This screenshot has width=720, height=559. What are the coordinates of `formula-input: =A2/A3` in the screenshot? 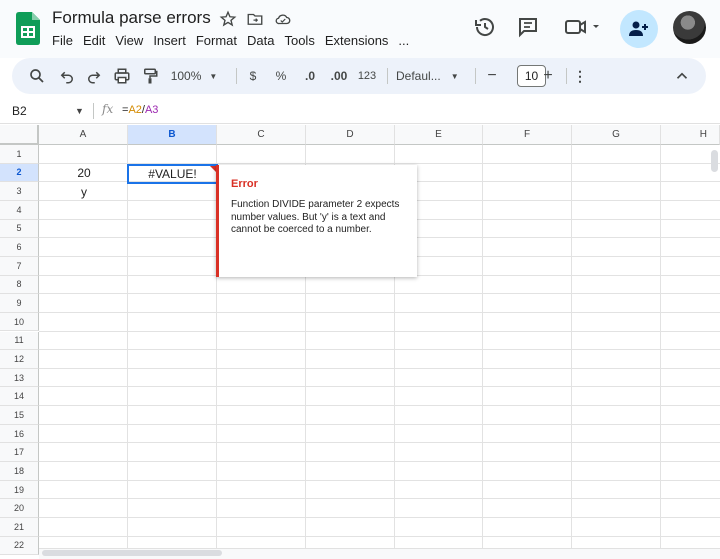 It's located at (140, 110).